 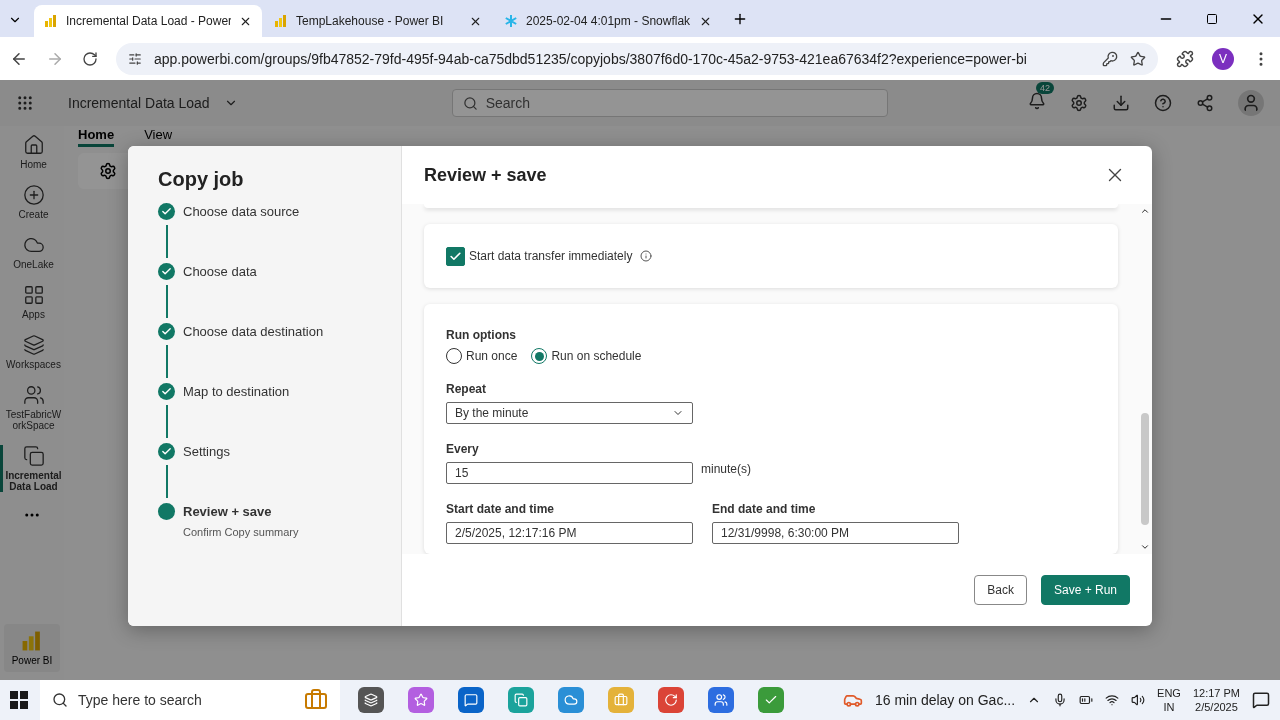 I want to click on home-icon, so click(x=33, y=145).